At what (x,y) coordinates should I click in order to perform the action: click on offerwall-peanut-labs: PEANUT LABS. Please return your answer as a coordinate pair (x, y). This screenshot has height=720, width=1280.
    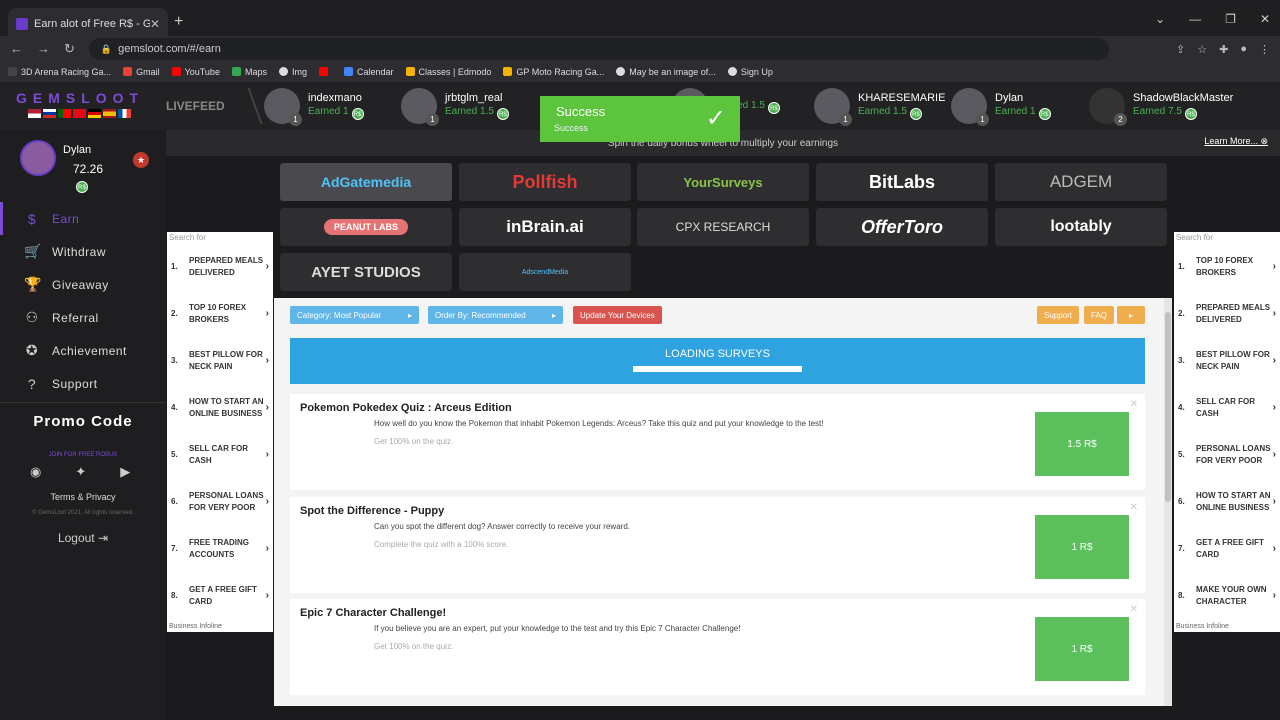
    Looking at the image, I should click on (366, 227).